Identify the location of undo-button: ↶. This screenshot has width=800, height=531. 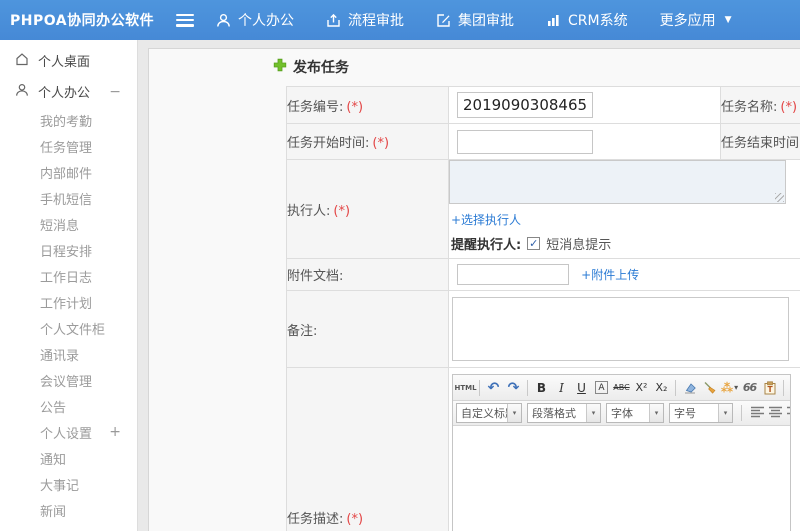
(493, 388).